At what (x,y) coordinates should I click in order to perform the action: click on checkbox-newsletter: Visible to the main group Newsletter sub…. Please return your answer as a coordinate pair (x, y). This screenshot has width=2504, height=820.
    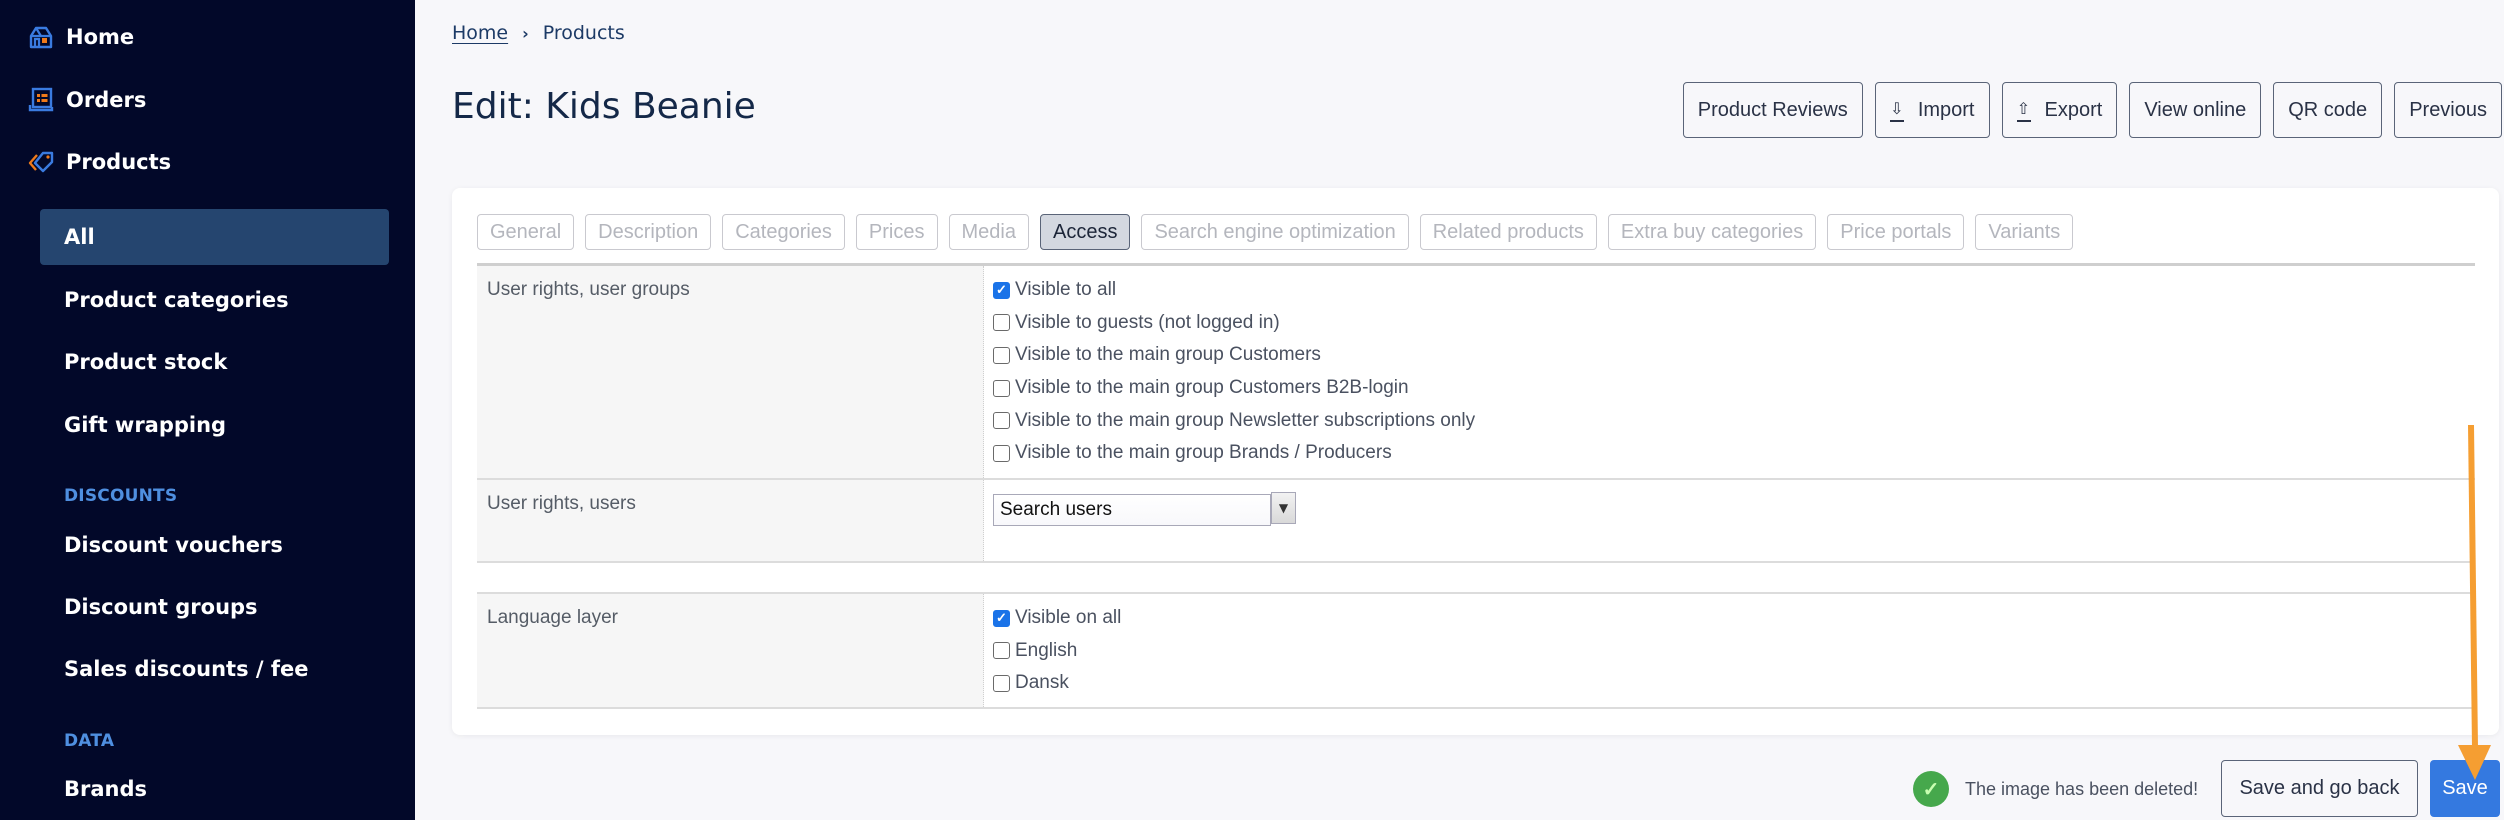
    Looking at the image, I should click on (1730, 420).